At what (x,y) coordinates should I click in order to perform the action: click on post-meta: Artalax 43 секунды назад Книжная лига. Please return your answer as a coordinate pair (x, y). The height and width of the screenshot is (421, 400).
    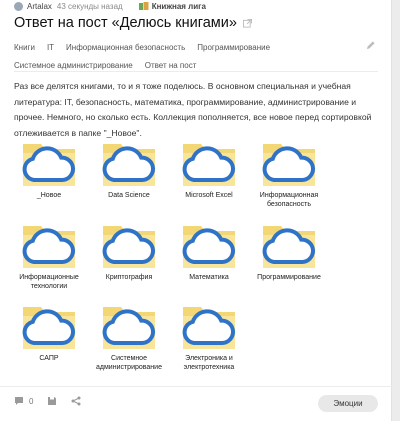
    Looking at the image, I should click on (110, 6).